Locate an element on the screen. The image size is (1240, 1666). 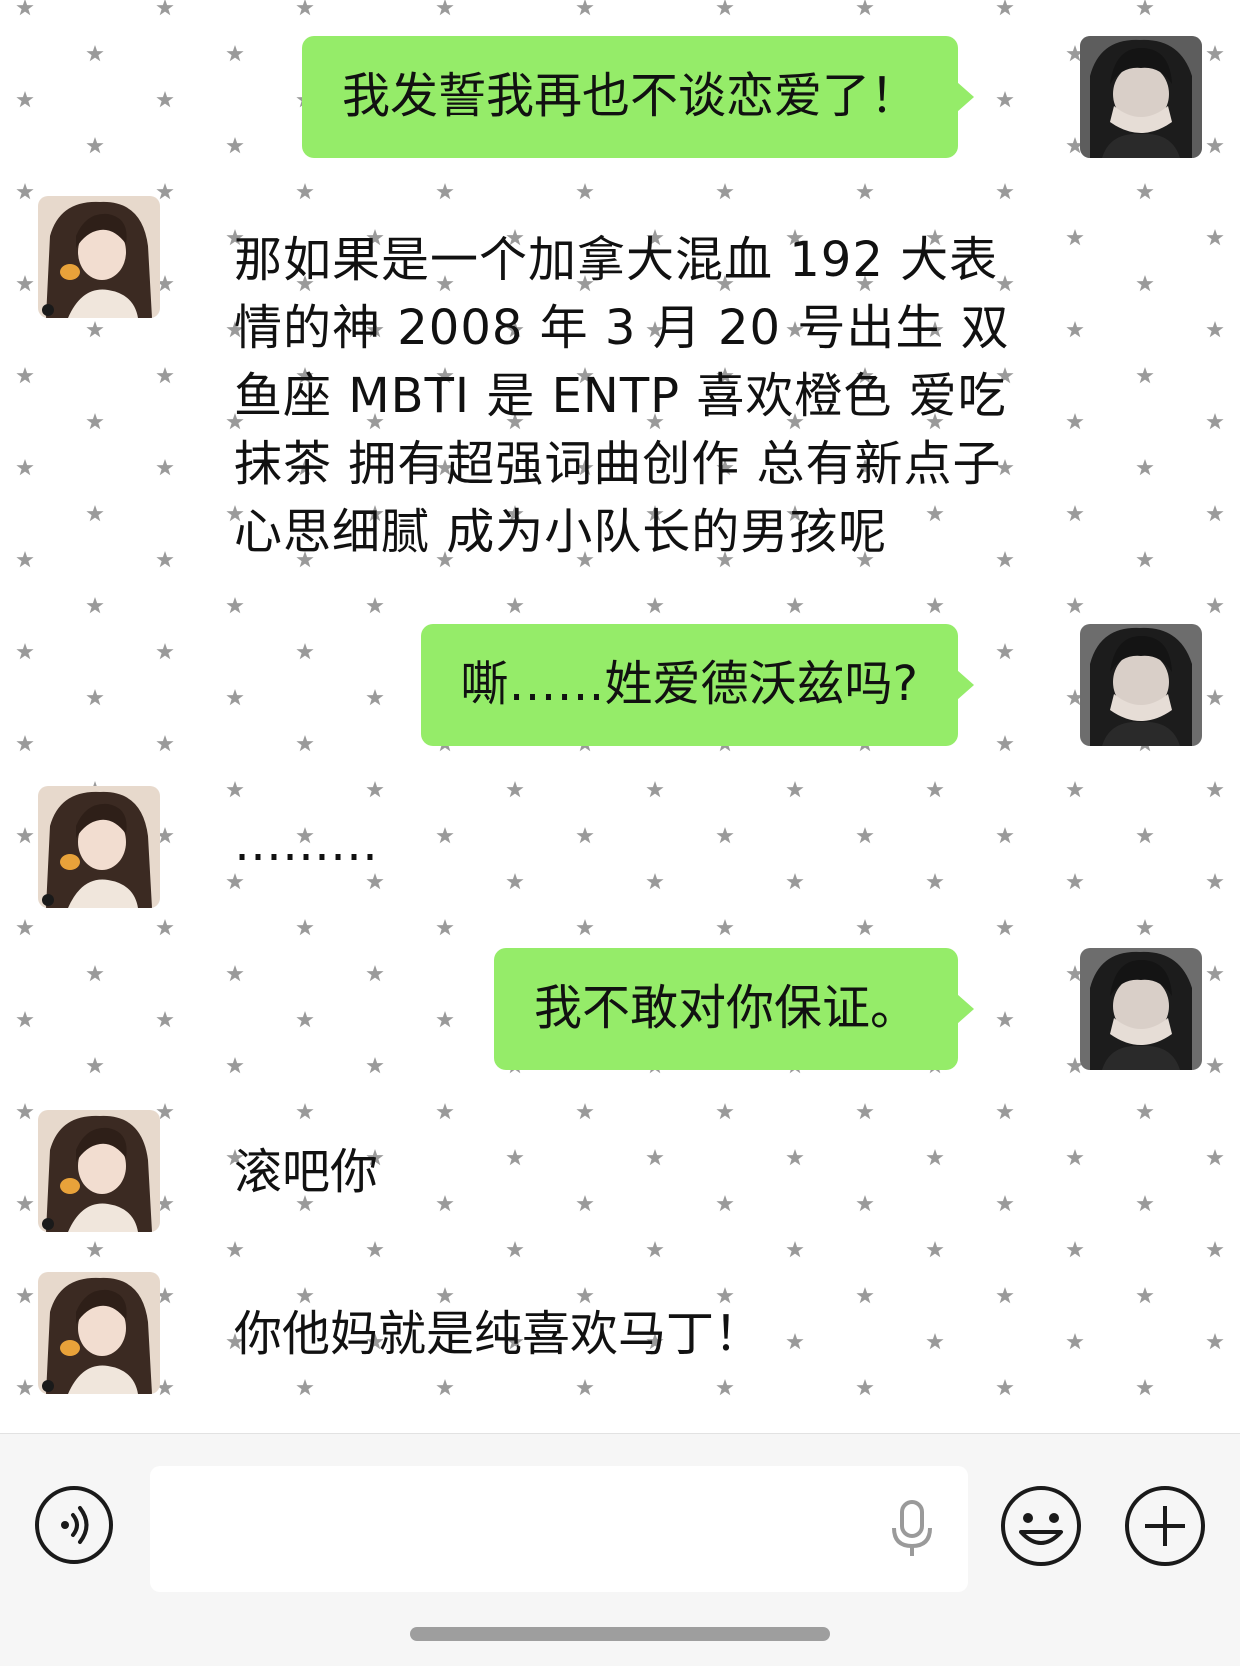
voice-mode-icon is located at coordinates (74, 1525).